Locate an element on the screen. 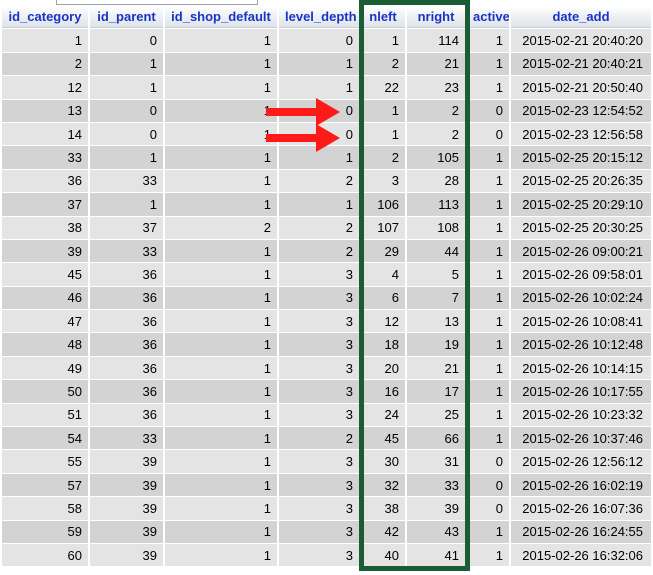  table-row: 47 36 1 3 12 13 1 2015-02-26 10:08:41 is located at coordinates (326, 321).